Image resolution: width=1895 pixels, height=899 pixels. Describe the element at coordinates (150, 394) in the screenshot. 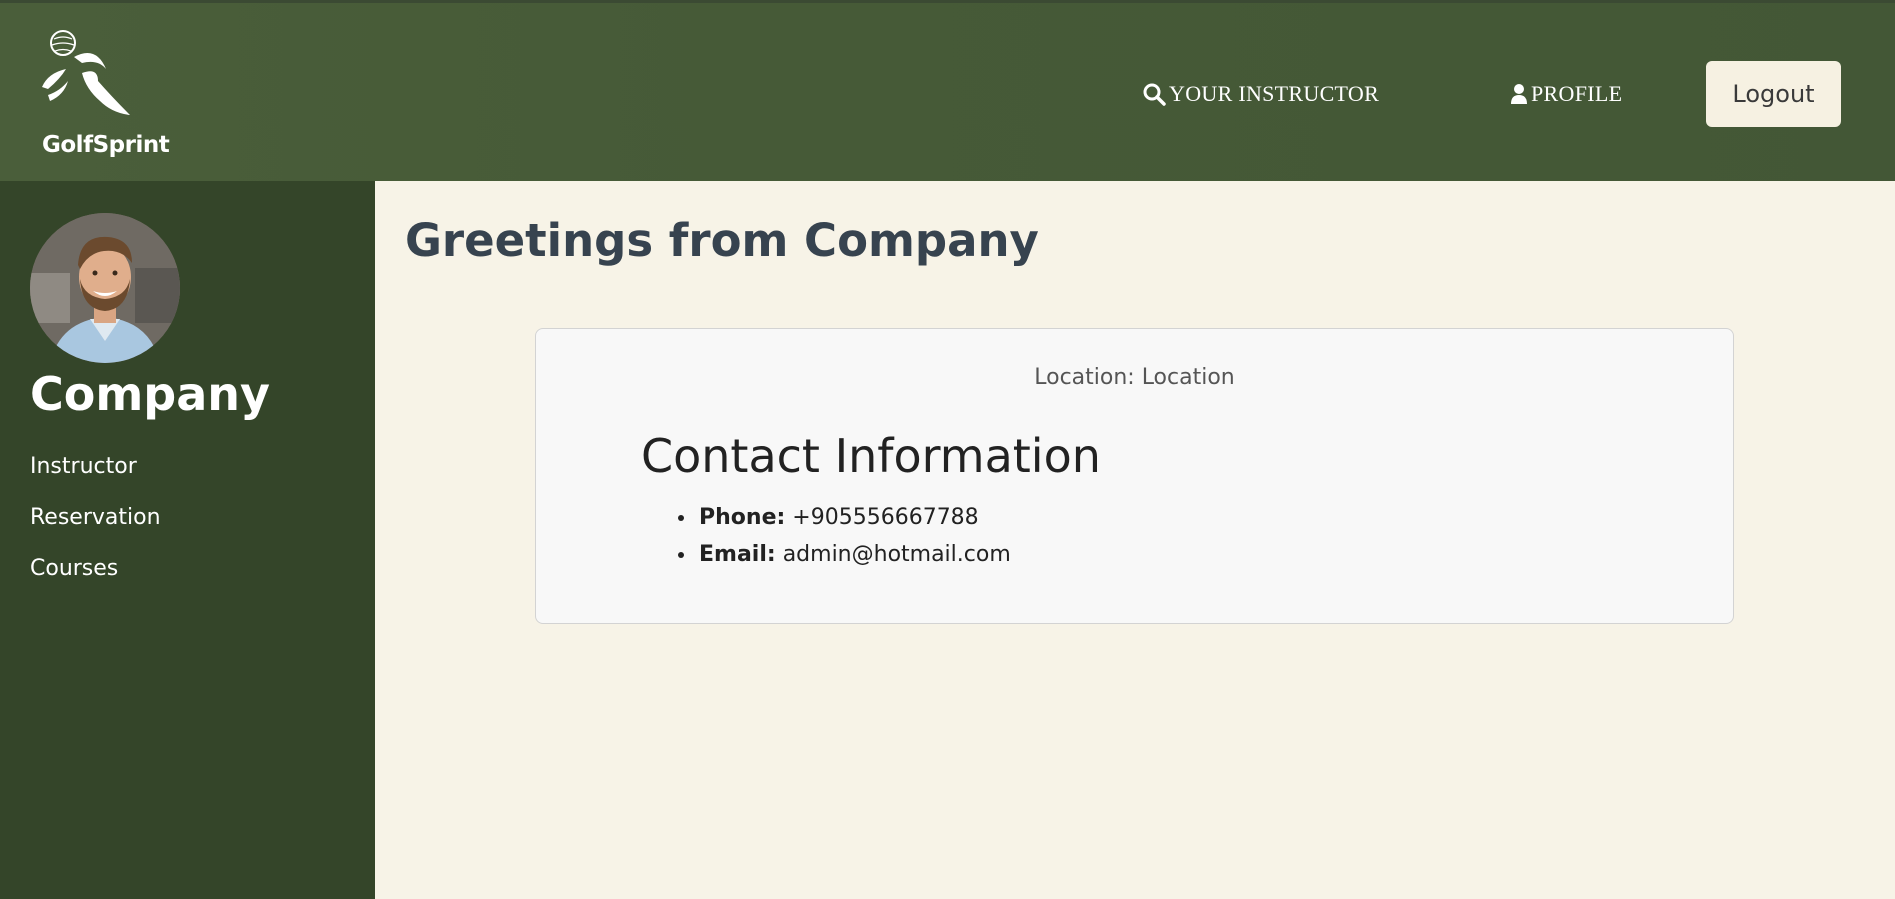

I see `company-name: Company` at that location.